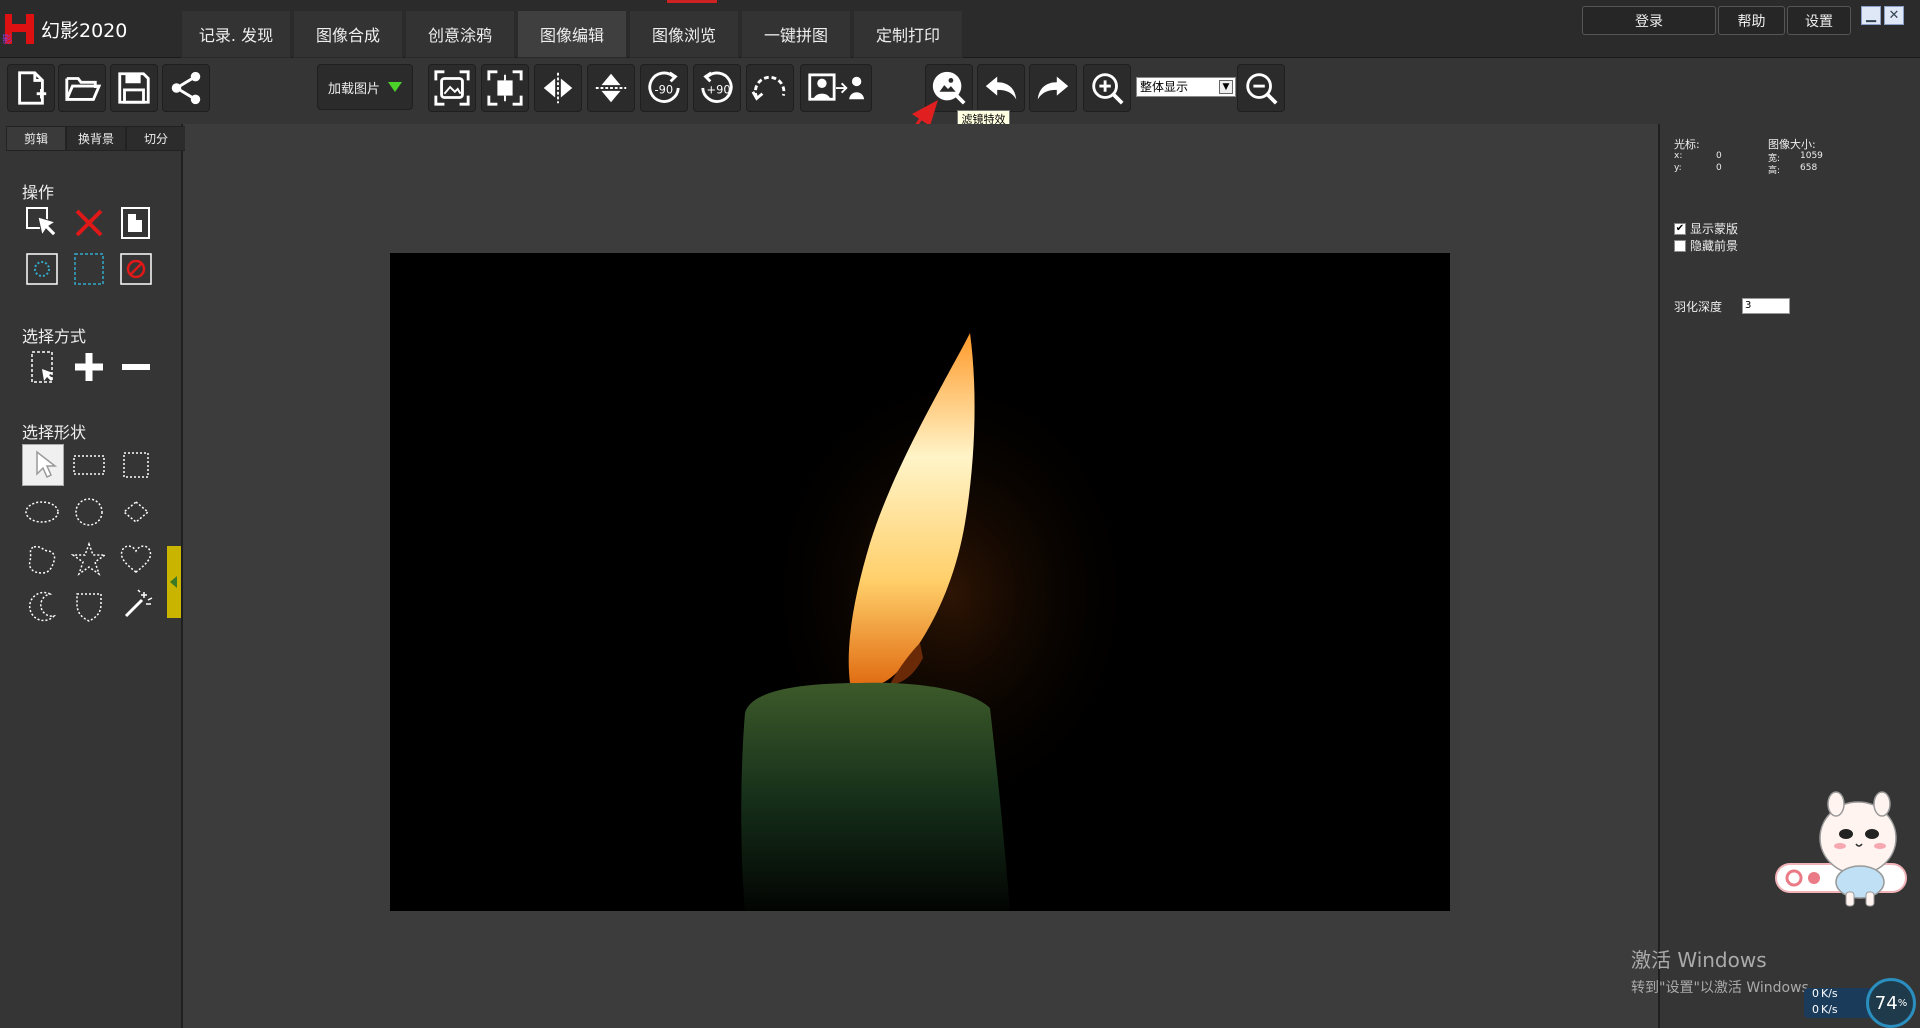 The width and height of the screenshot is (1920, 1028). I want to click on main-tabs: 记录. 发现 图像合成 创意涂鸦 图像编辑 图像浏览 一键拼图 定制打印, so click(573, 34).